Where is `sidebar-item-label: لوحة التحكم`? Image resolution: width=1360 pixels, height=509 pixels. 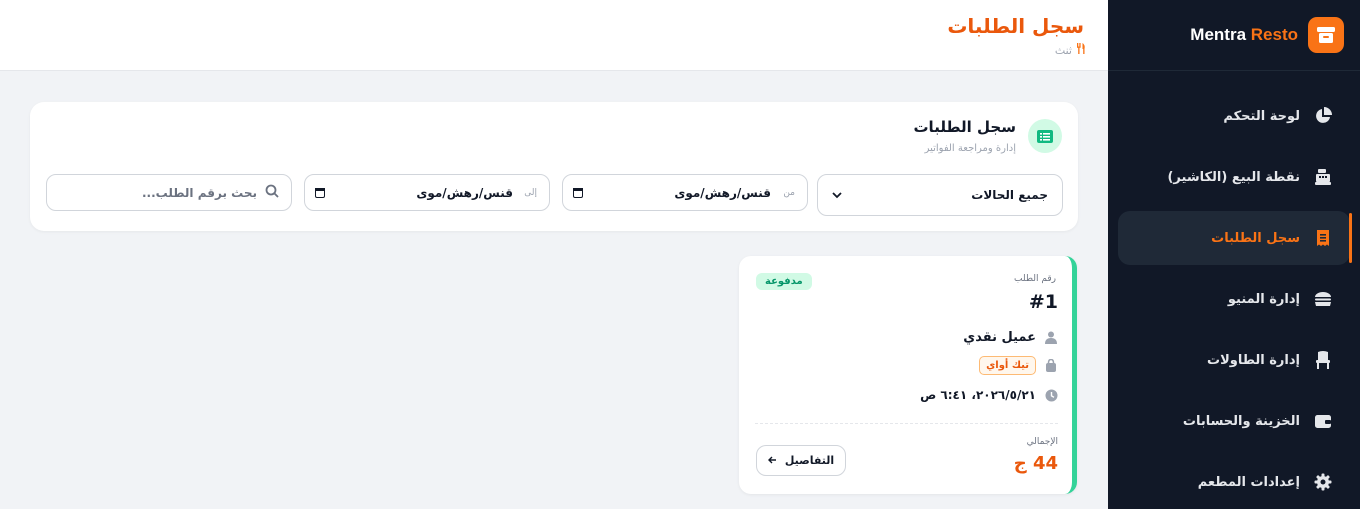 sidebar-item-label: لوحة التحكم is located at coordinates (1261, 116).